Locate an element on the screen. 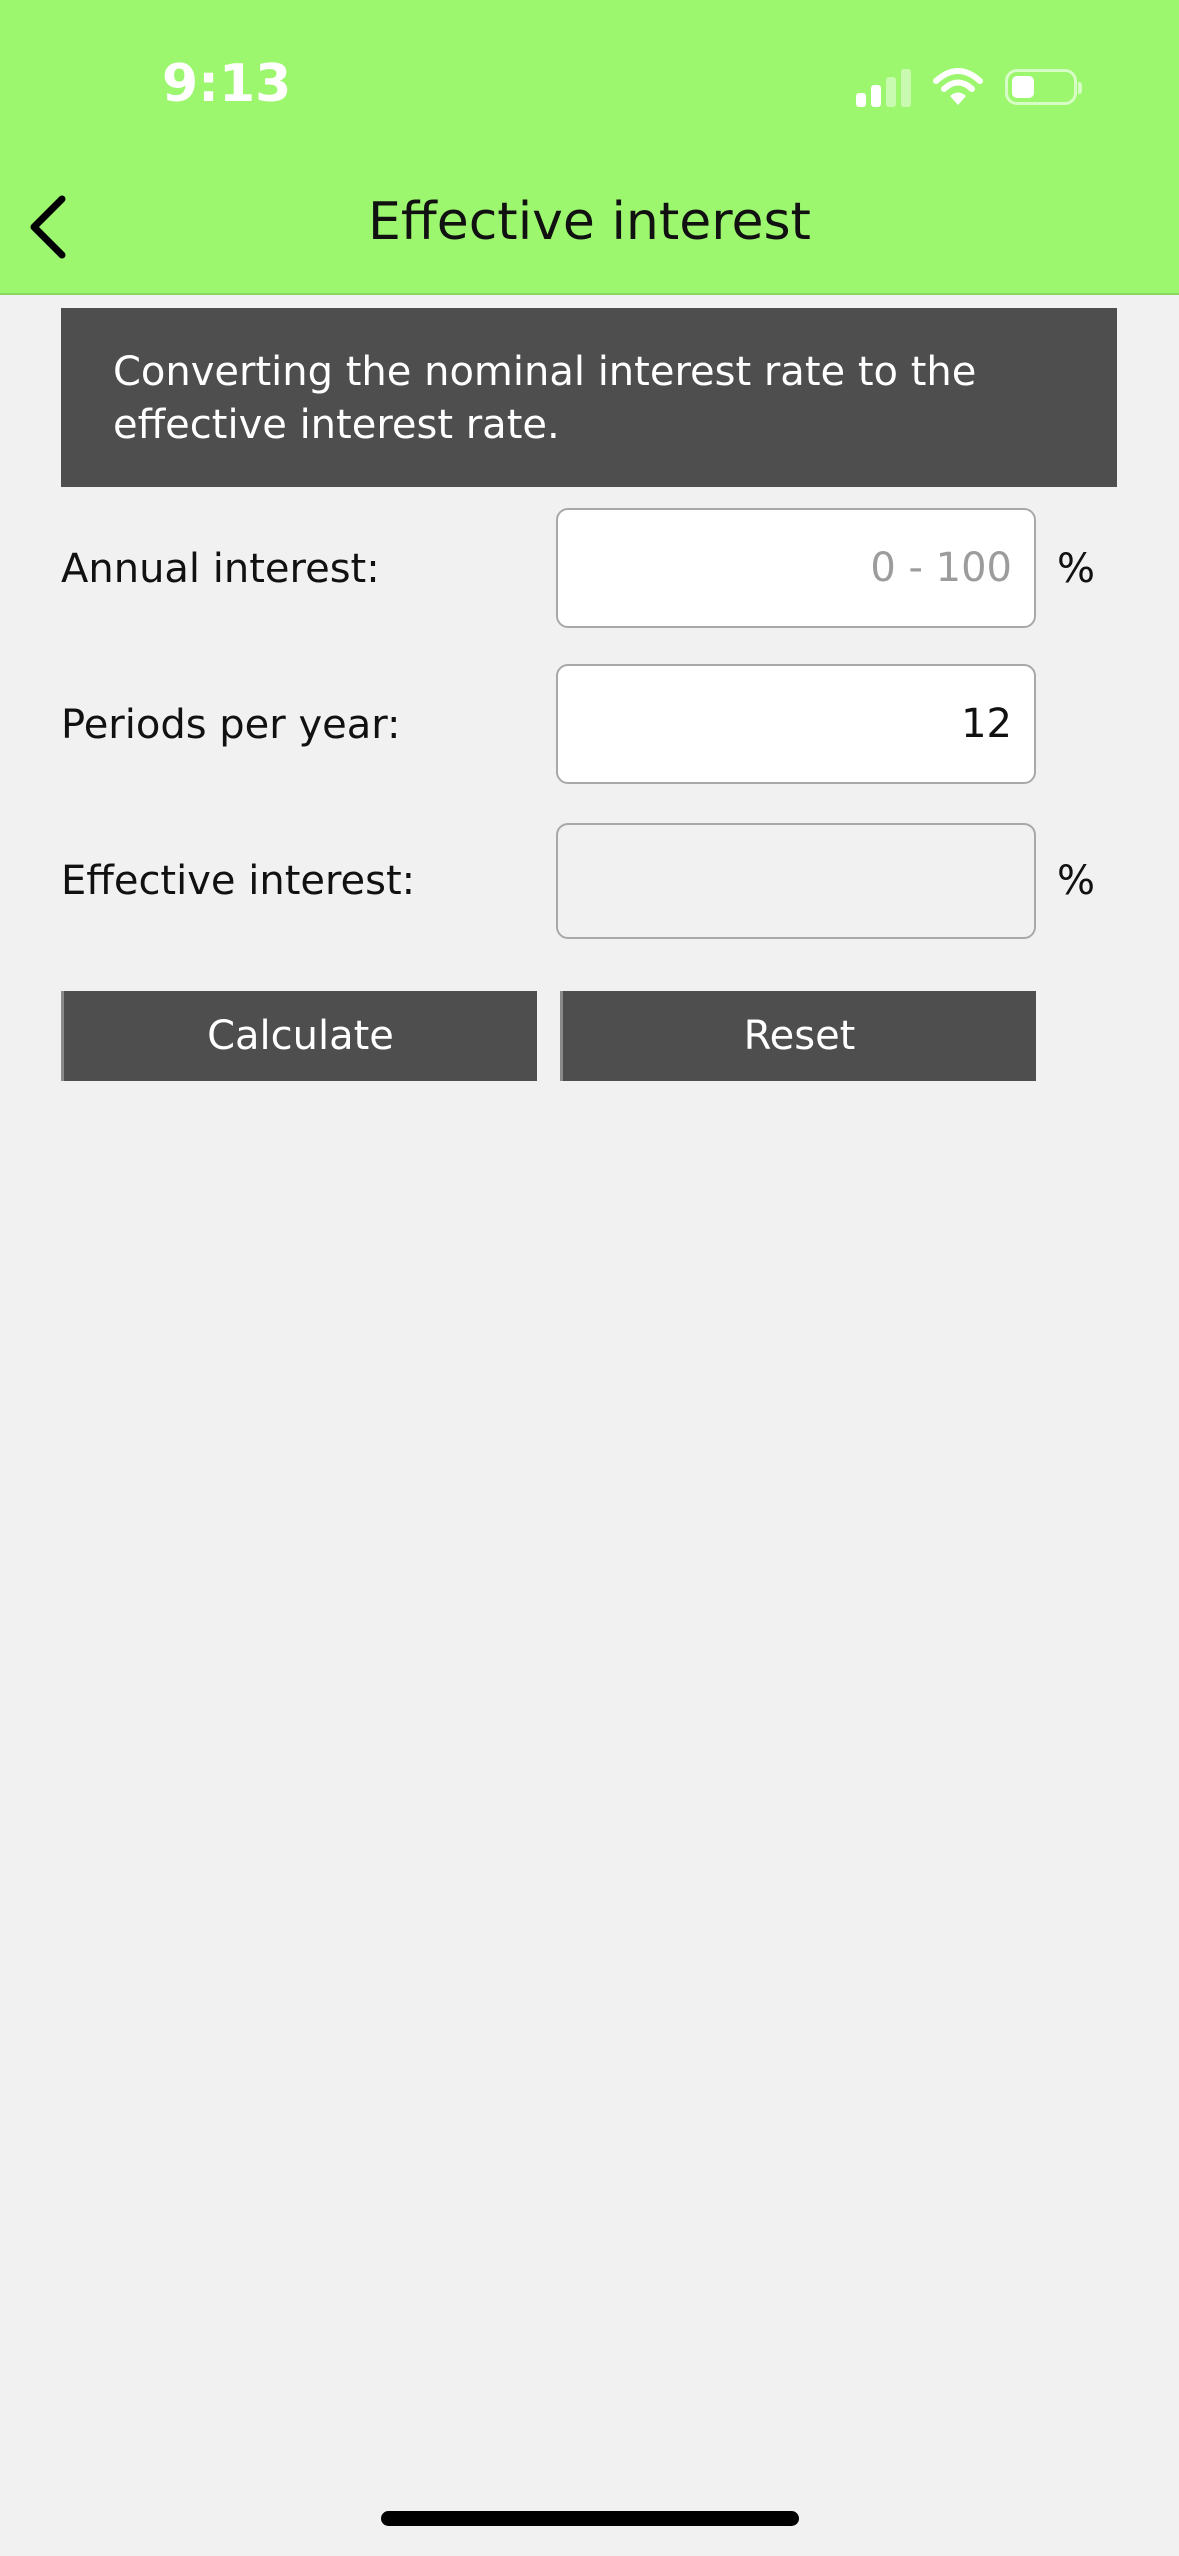 The image size is (1179, 2556). battery-icon is located at coordinates (1043, 87).